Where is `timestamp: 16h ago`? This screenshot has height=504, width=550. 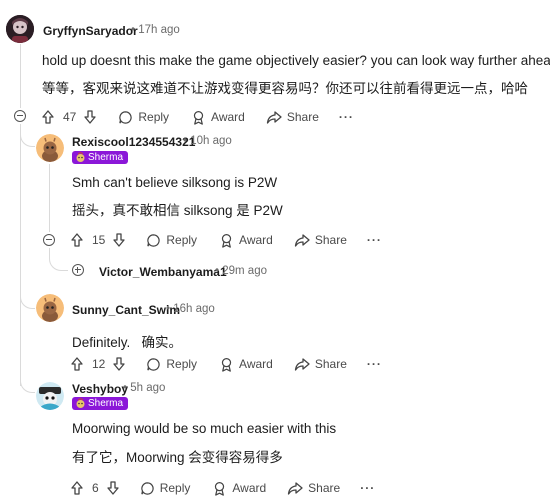
timestamp: 16h ago is located at coordinates (194, 309).